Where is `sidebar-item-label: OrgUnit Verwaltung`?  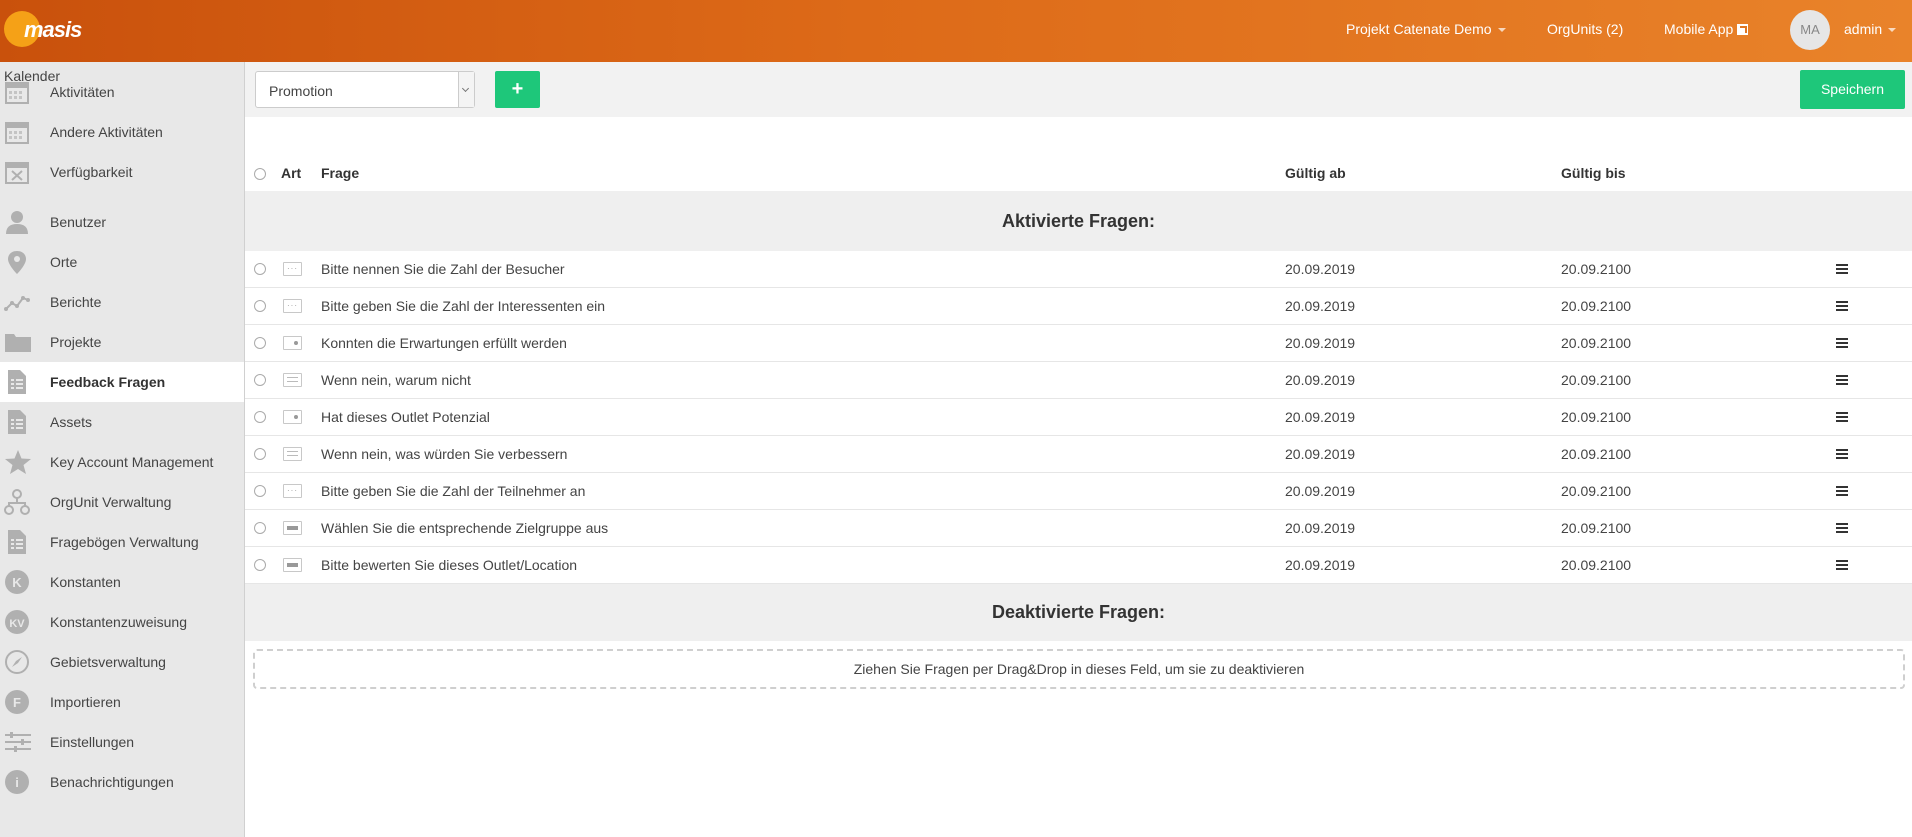 sidebar-item-label: OrgUnit Verwaltung is located at coordinates (111, 502).